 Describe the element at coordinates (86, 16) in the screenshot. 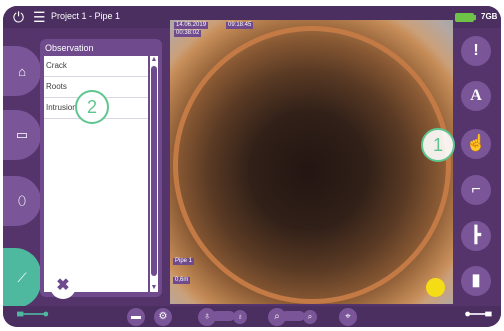

I see `project-title: Project 1 - Pipe 1` at that location.